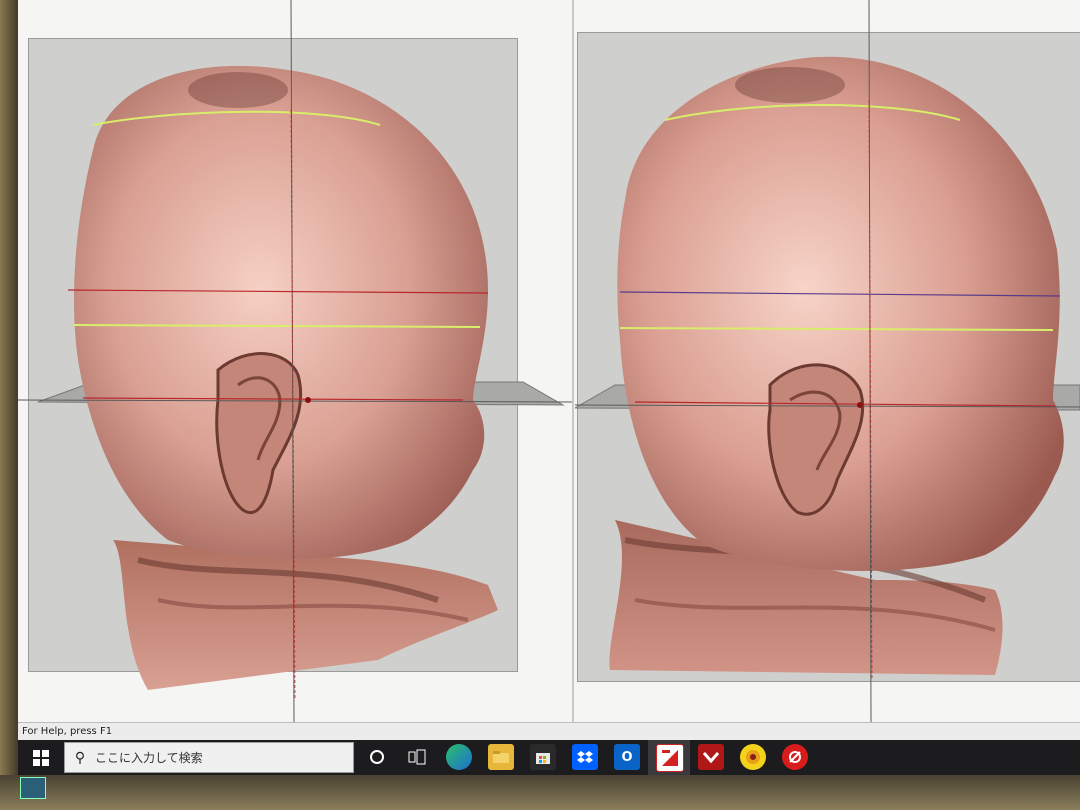  What do you see at coordinates (149, 758) in the screenshot?
I see `search-placeholder: ここに入力して検索` at bounding box center [149, 758].